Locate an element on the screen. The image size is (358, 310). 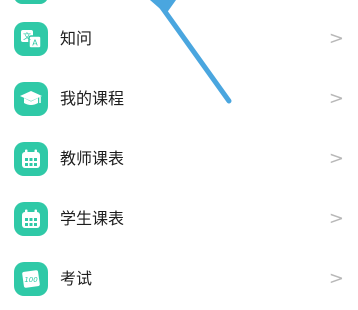
menu-item-label: 知问 is located at coordinates (76, 38).